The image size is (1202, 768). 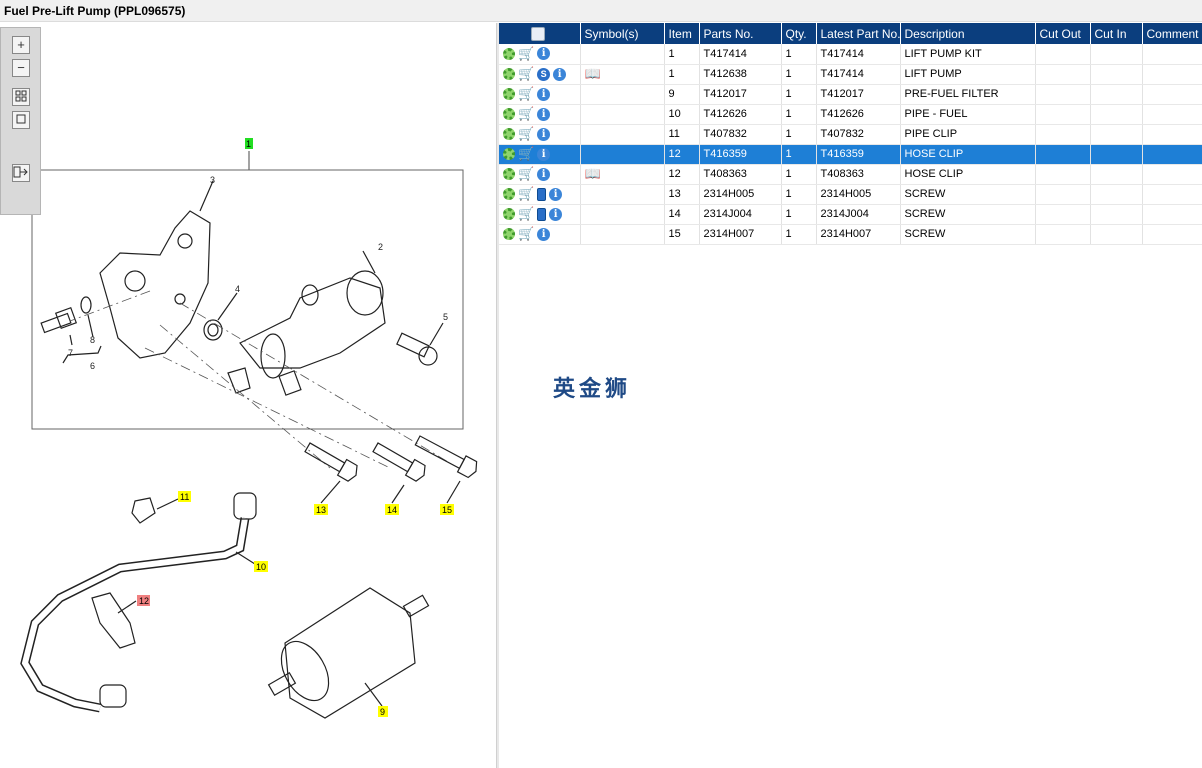 I want to click on row-actions: 🛒 i, so click(x=540, y=94).